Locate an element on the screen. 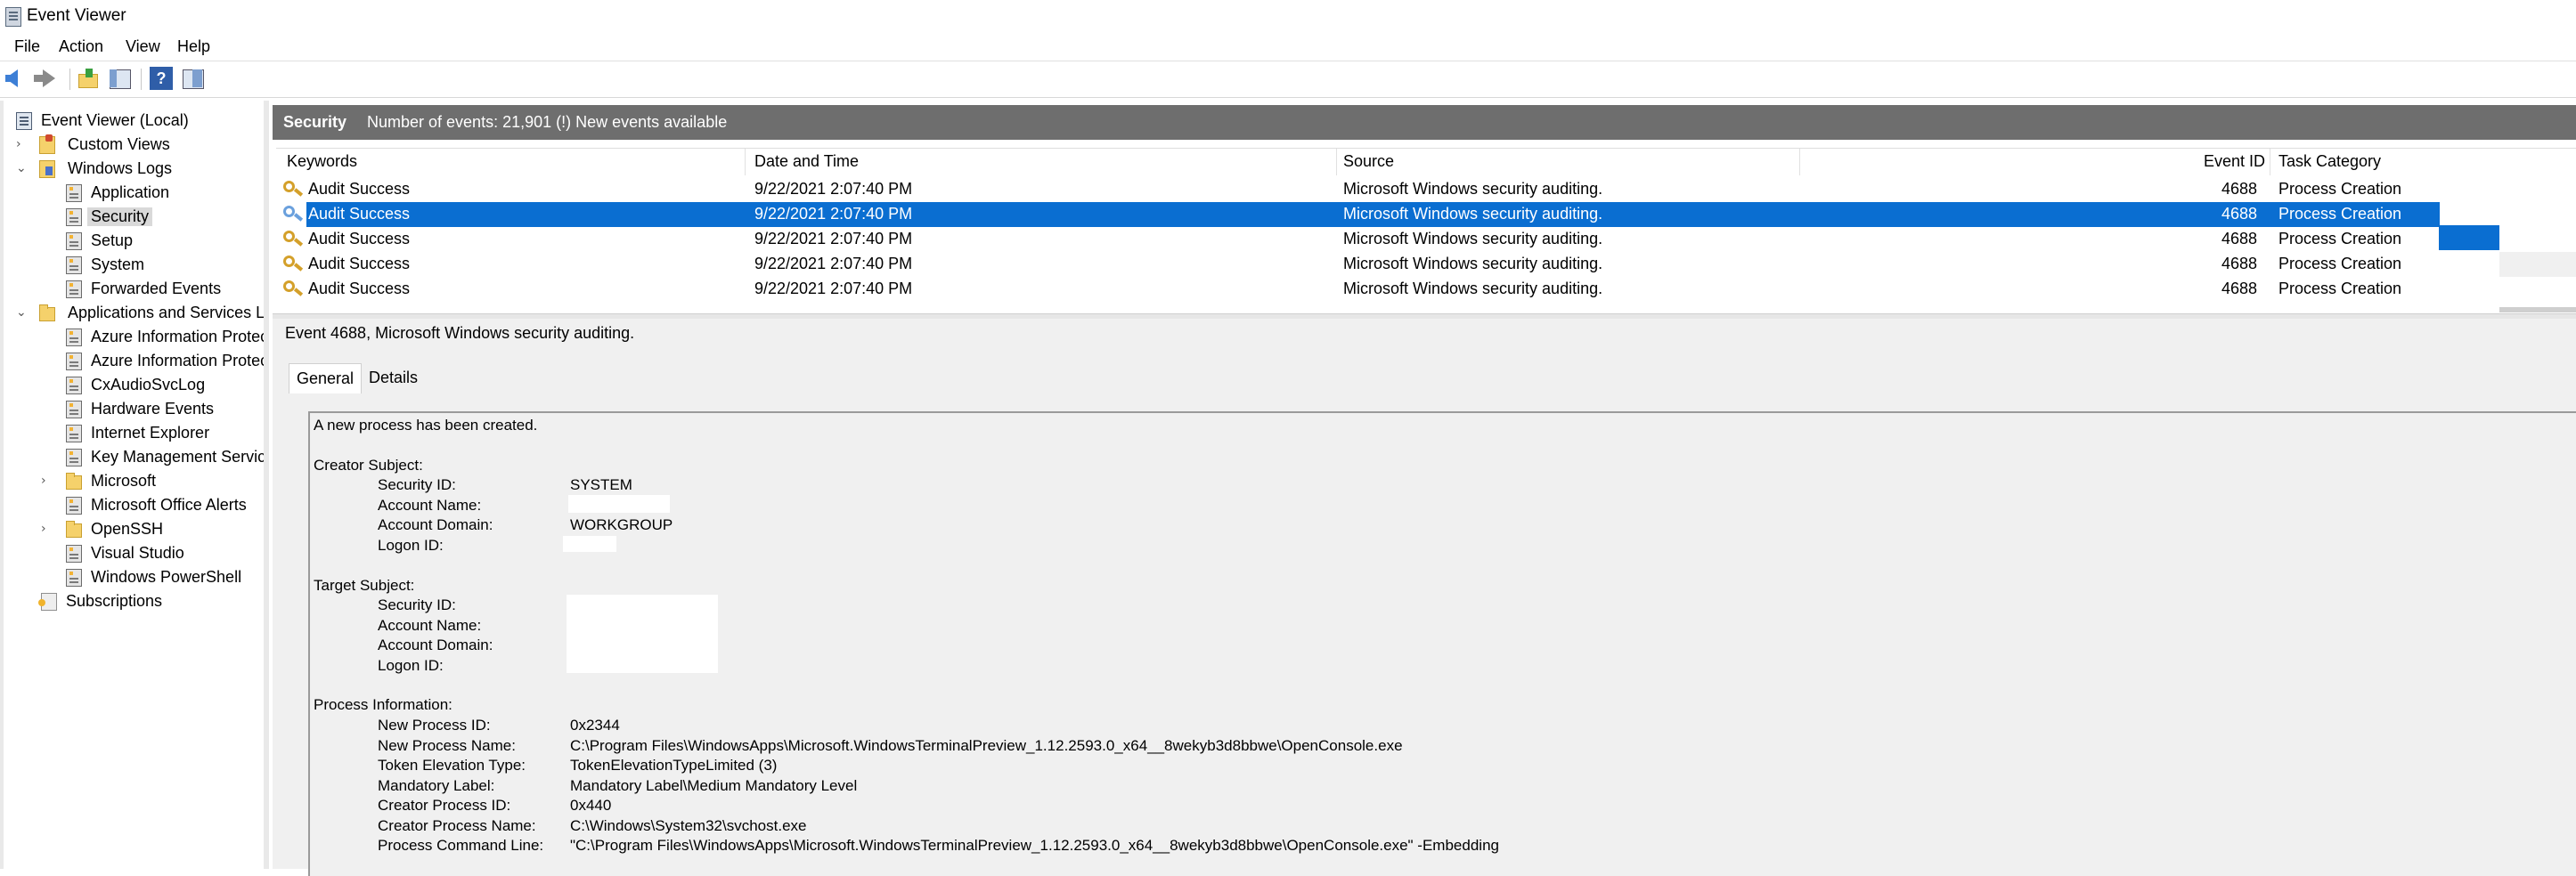  field-label: Creator Process ID: is located at coordinates (445, 806).